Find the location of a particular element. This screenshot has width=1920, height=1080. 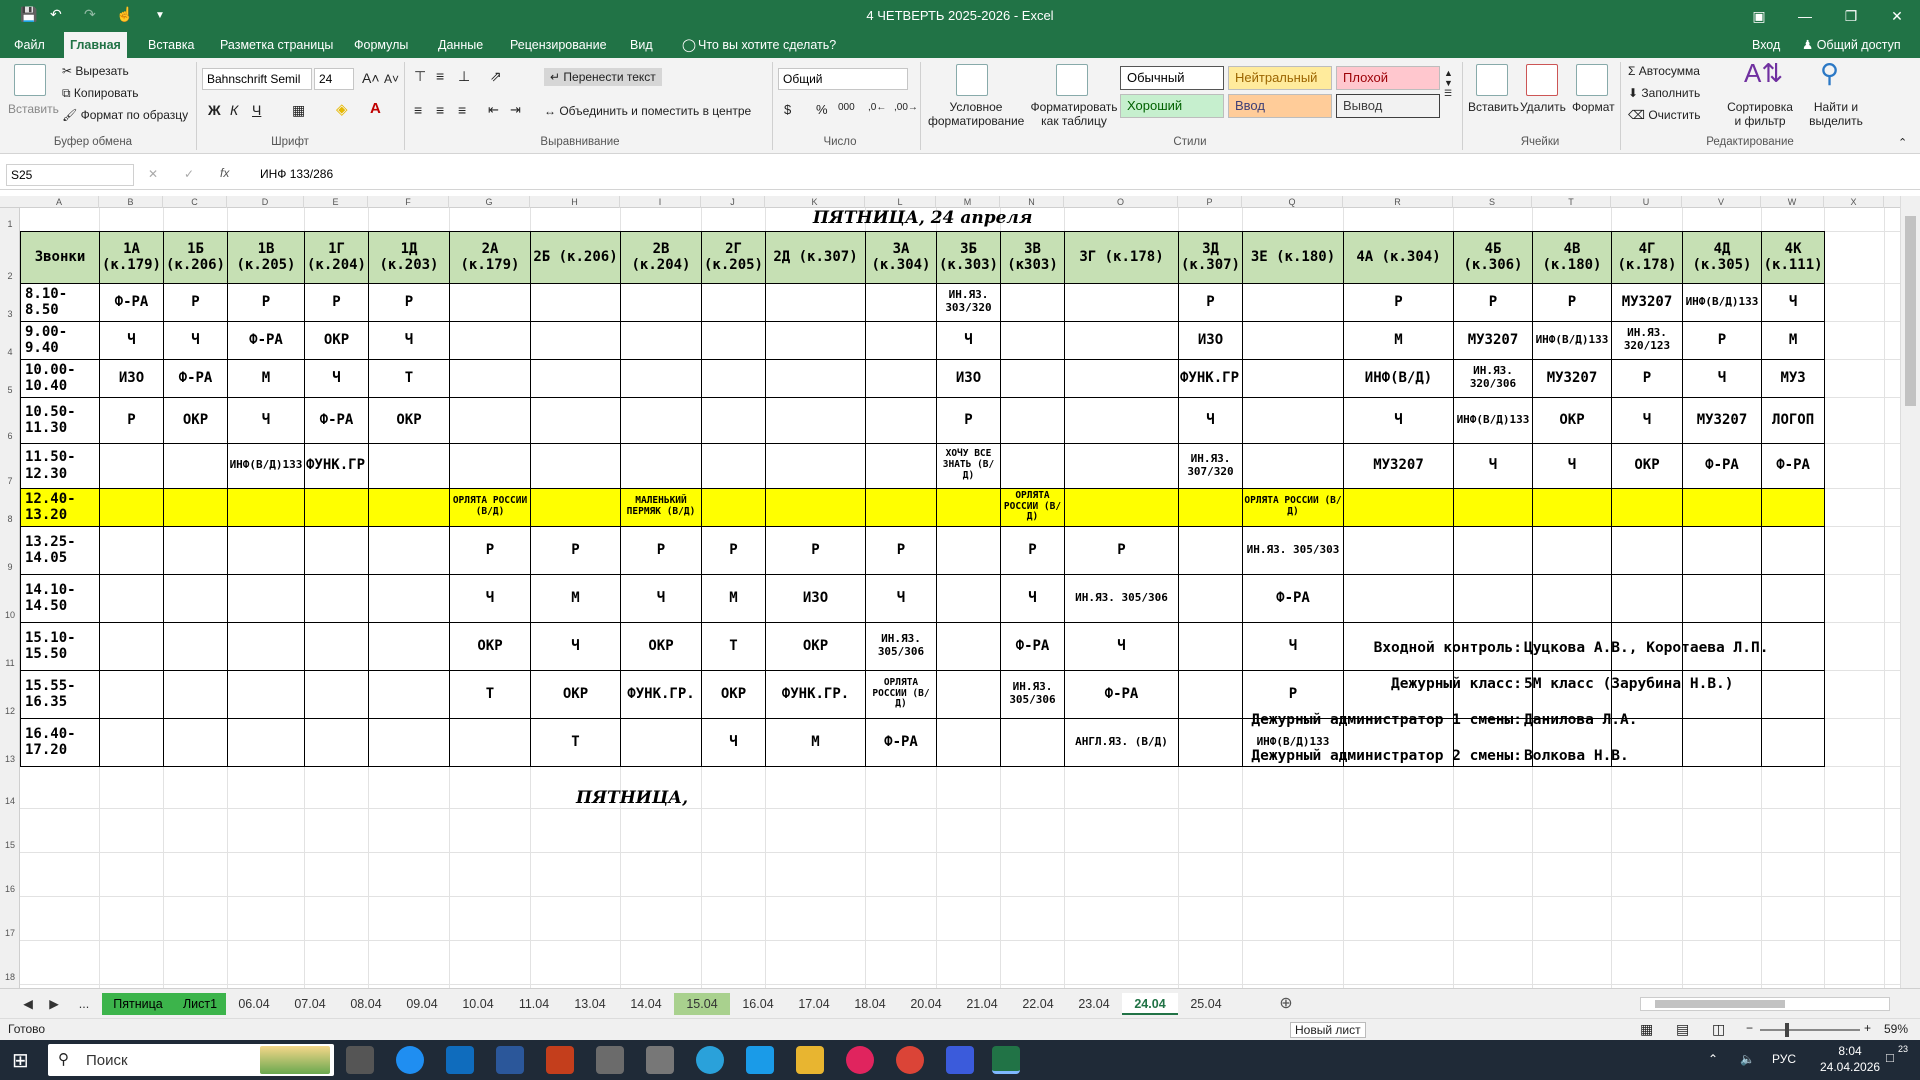

word-icon is located at coordinates (510, 1060).